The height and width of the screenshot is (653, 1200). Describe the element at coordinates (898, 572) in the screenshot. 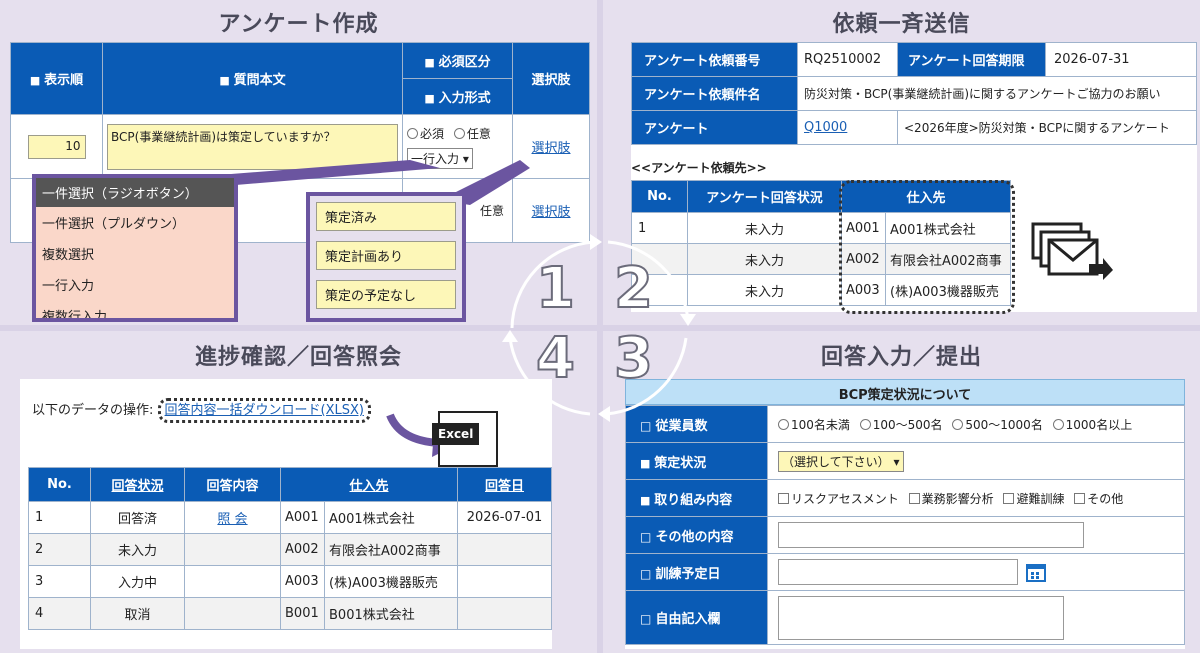

I see `training-date-input` at that location.